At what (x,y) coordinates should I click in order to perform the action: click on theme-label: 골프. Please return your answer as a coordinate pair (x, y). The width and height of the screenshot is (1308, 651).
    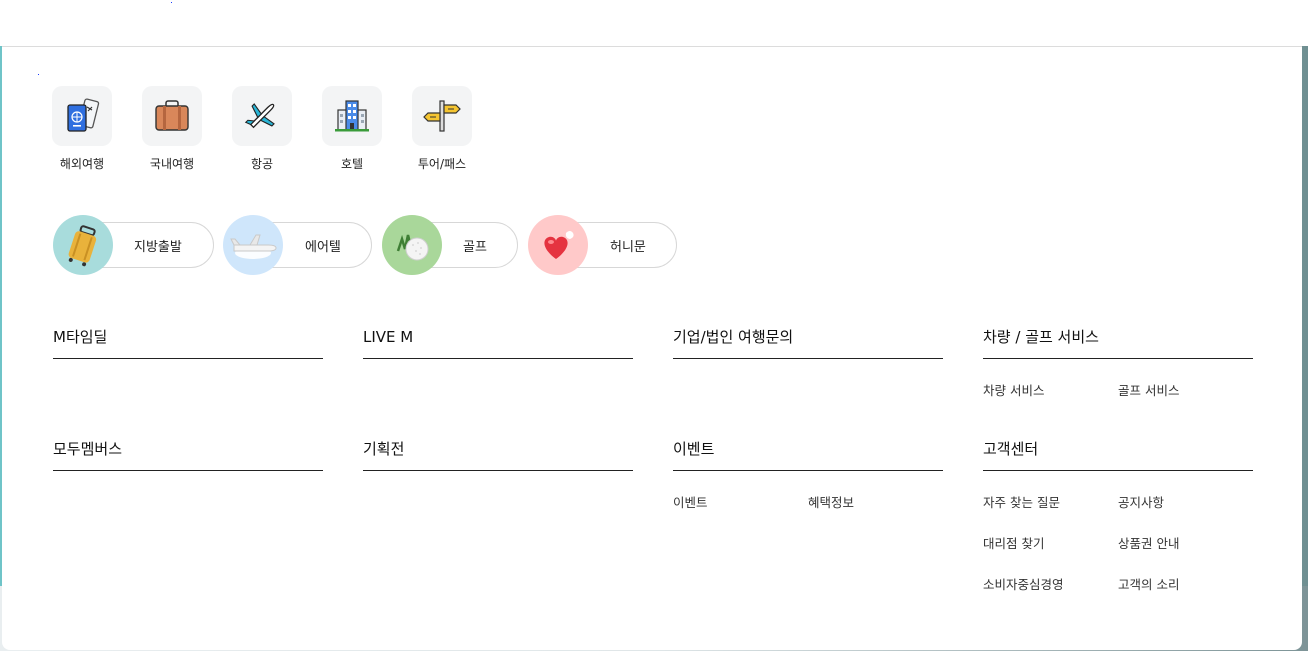
    Looking at the image, I should click on (475, 247).